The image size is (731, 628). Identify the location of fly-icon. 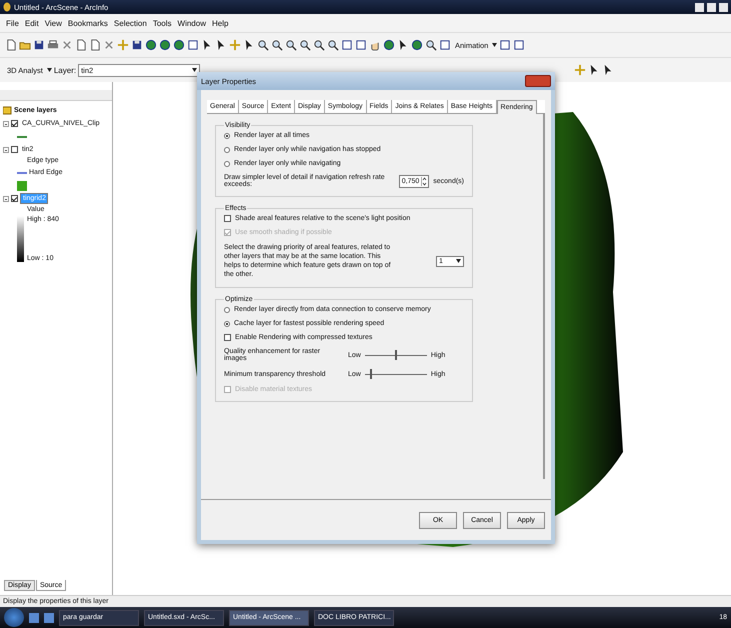
(249, 45).